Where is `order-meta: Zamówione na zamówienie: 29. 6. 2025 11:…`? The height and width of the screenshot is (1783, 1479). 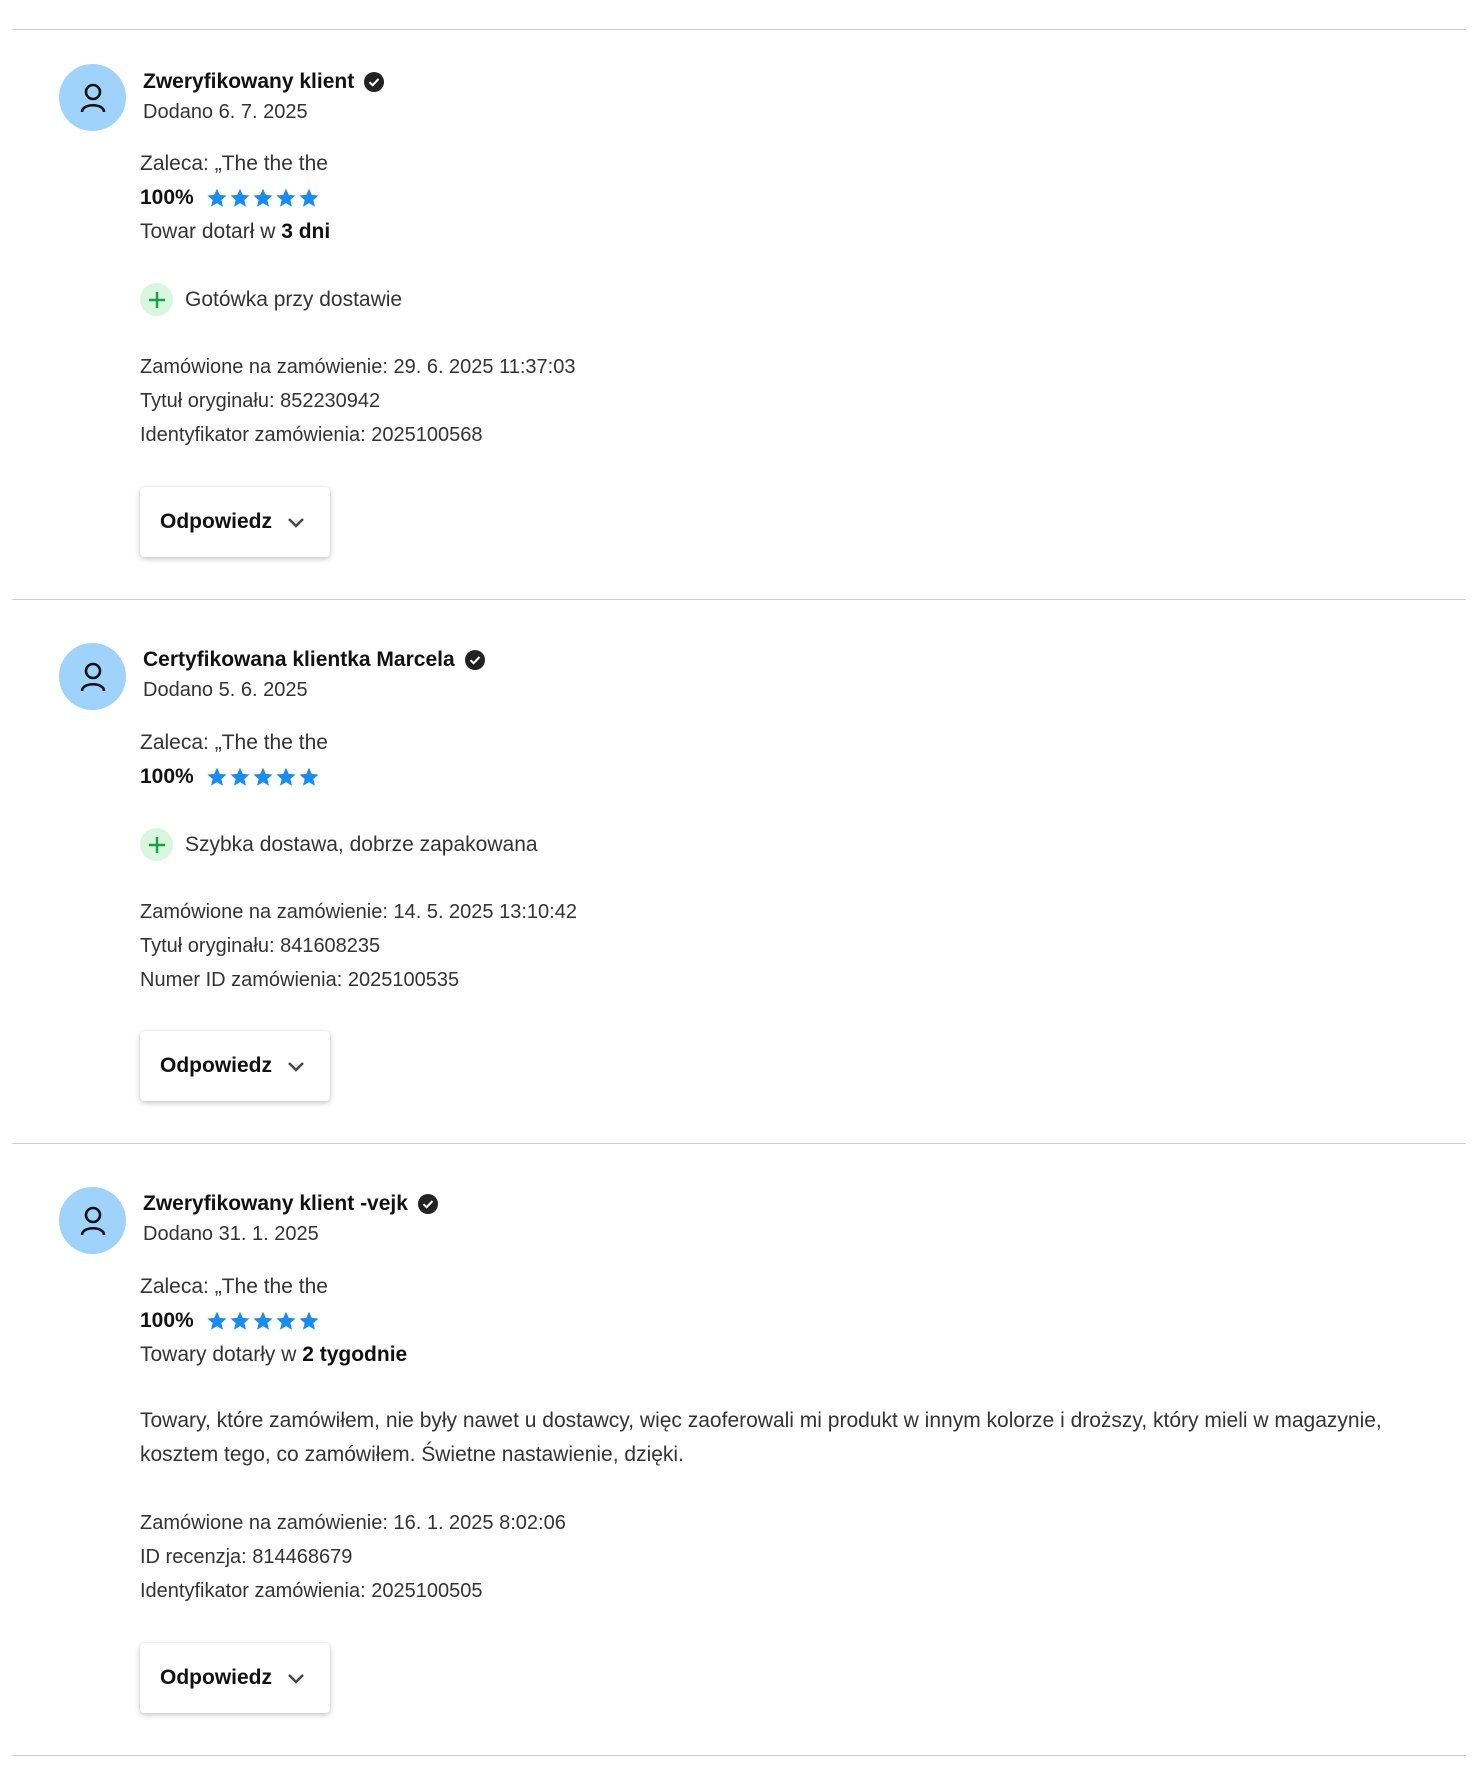 order-meta: Zamówione na zamówienie: 29. 6. 2025 11:… is located at coordinates (357, 401).